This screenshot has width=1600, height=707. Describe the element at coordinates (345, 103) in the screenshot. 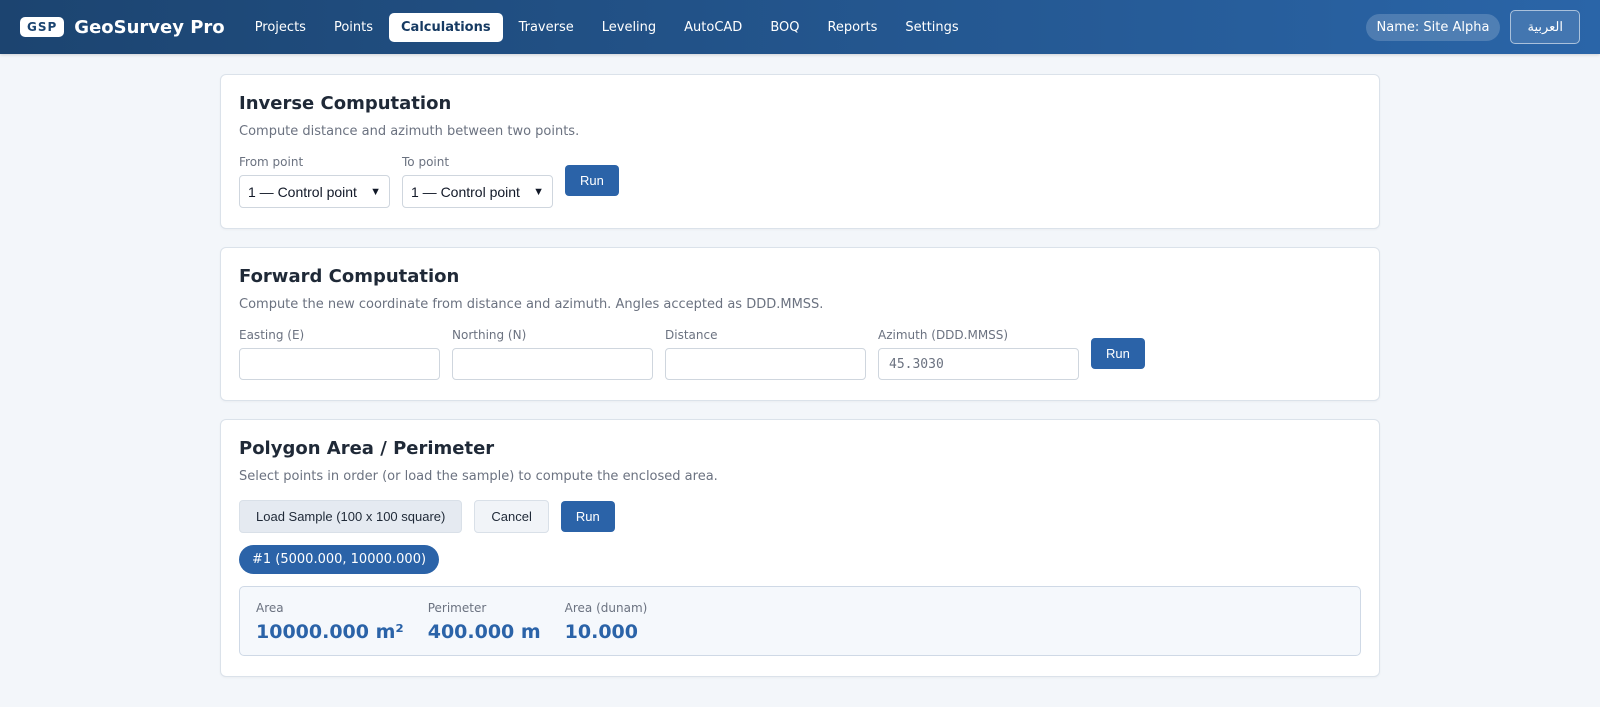

I see `inverse-title: Inverse Computation` at that location.